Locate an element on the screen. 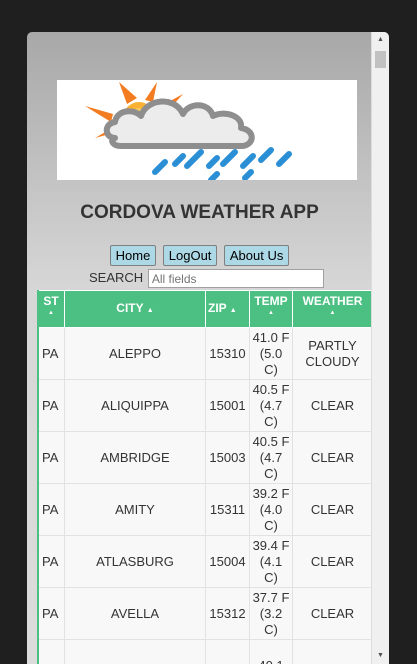 The width and height of the screenshot is (417, 664). cell-zip: 15003 is located at coordinates (227, 457).